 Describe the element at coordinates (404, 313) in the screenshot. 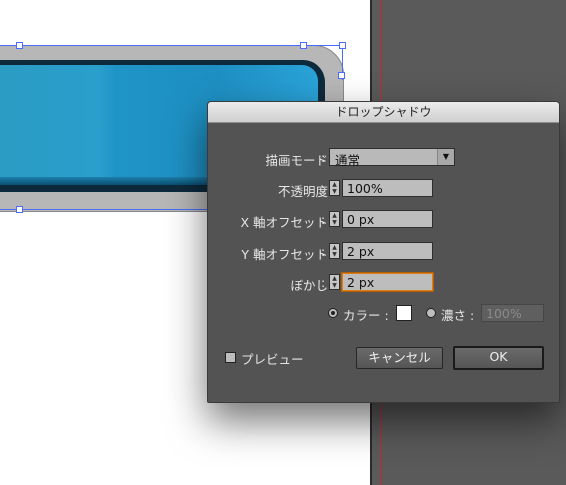

I see `shadow-color-swatch` at that location.